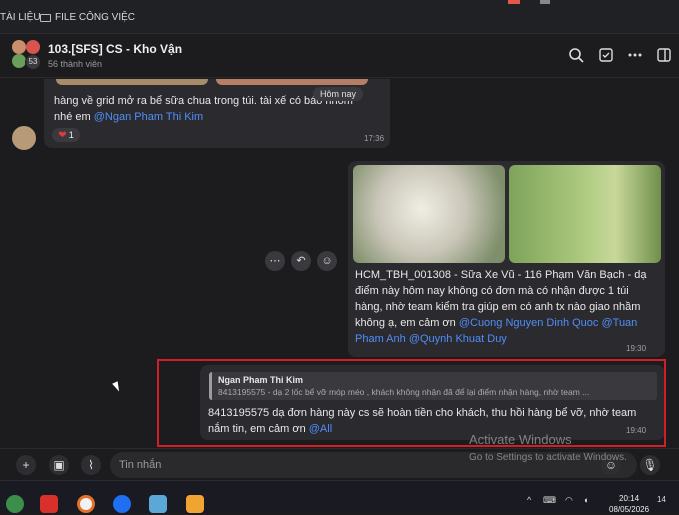 Image resolution: width=679 pixels, height=515 pixels. I want to click on heart-icon: ❤, so click(62, 135).